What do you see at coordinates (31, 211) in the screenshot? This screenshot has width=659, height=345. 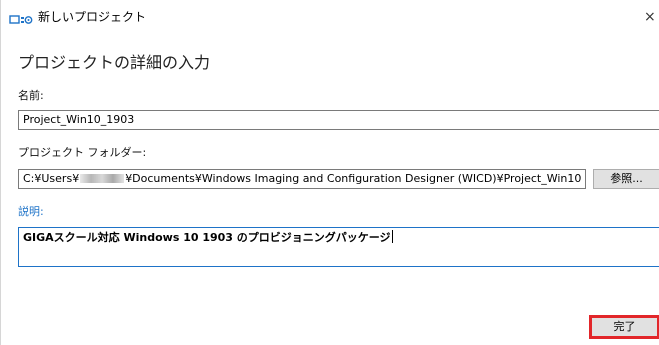 I see `description-label: 説明:` at bounding box center [31, 211].